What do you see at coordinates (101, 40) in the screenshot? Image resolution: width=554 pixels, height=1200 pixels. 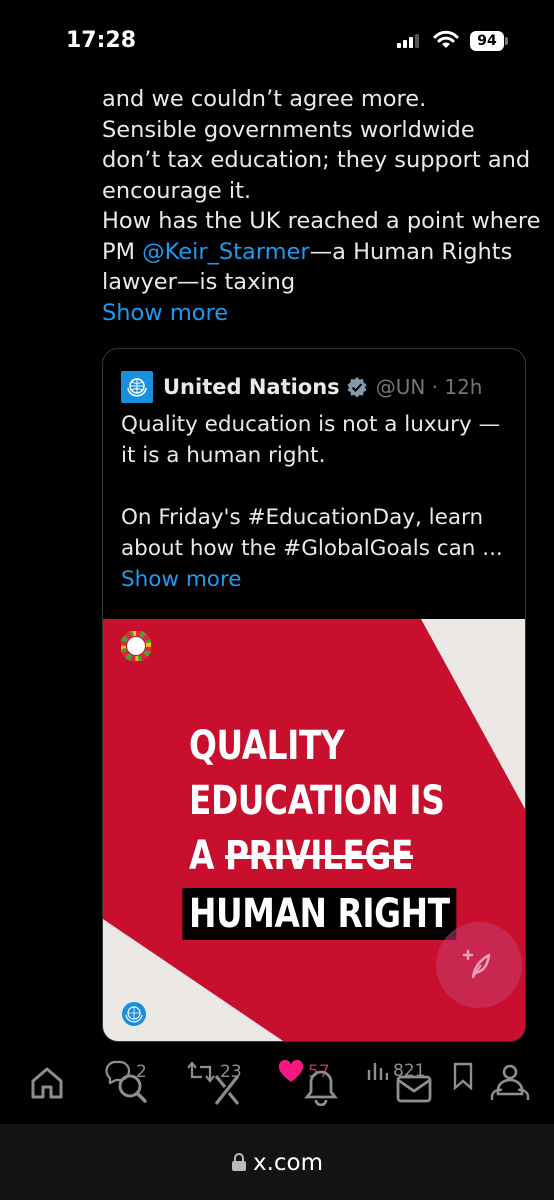 I see `status-time: 17:28` at bounding box center [101, 40].